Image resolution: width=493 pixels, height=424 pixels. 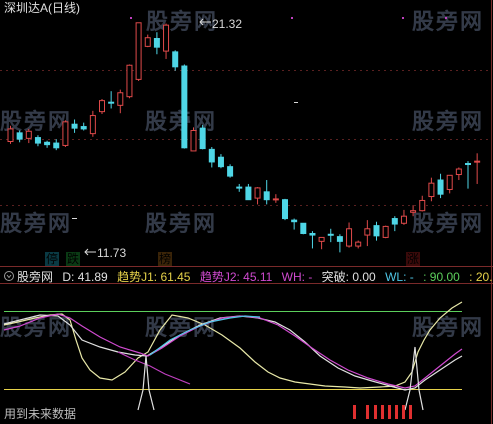 What do you see at coordinates (413, 259) in the screenshot?
I see `signal-tag-zhang: 涨` at bounding box center [413, 259].